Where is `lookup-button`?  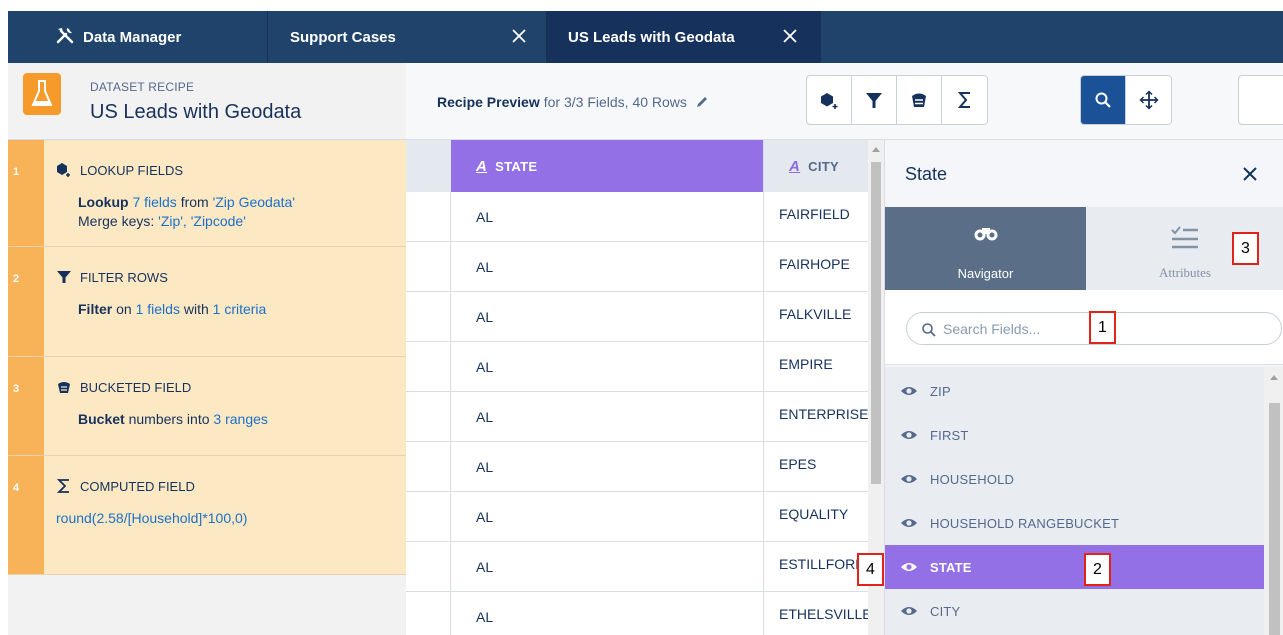
lookup-button is located at coordinates (829, 100).